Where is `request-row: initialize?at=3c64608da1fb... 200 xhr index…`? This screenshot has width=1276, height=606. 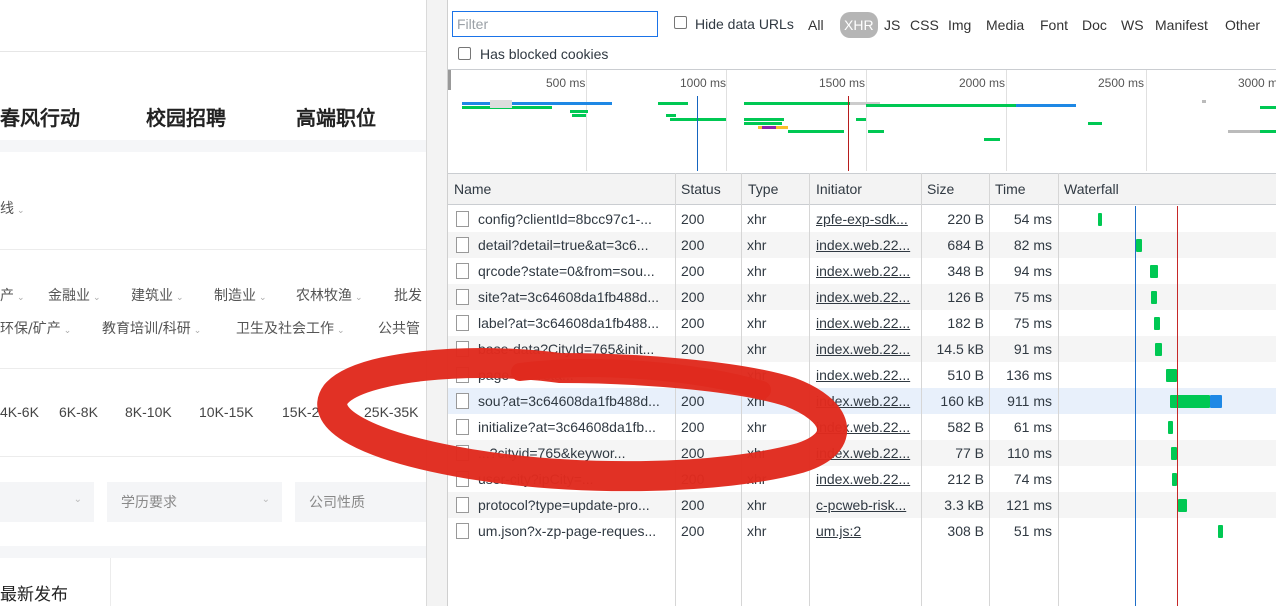
request-row: initialize?at=3c64608da1fb... 200 xhr index… is located at coordinates (862, 427).